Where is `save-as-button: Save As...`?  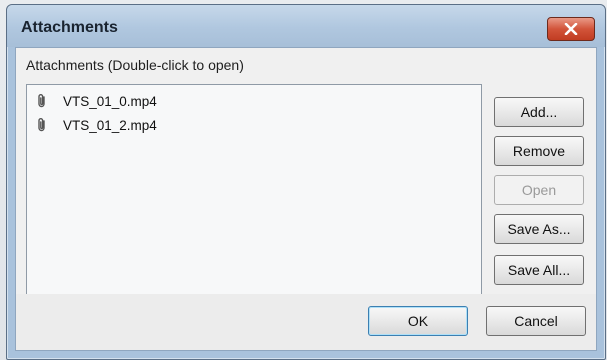
save-as-button: Save As... is located at coordinates (539, 229).